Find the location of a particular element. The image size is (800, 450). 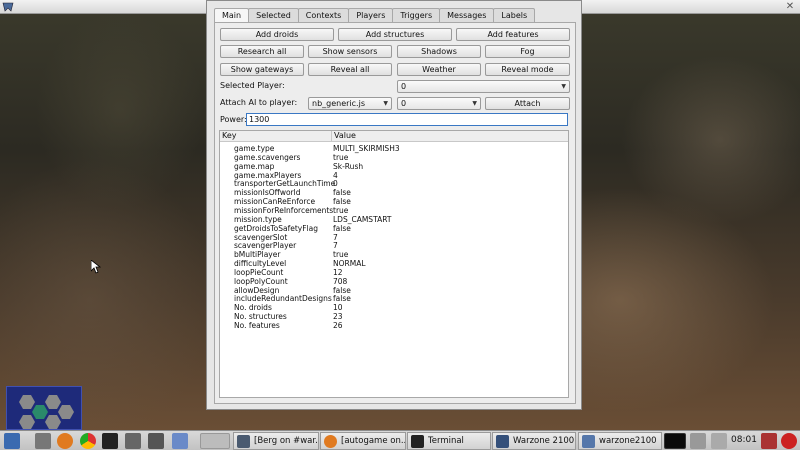

table-row: missionIsOffworld false is located at coordinates (394, 192).